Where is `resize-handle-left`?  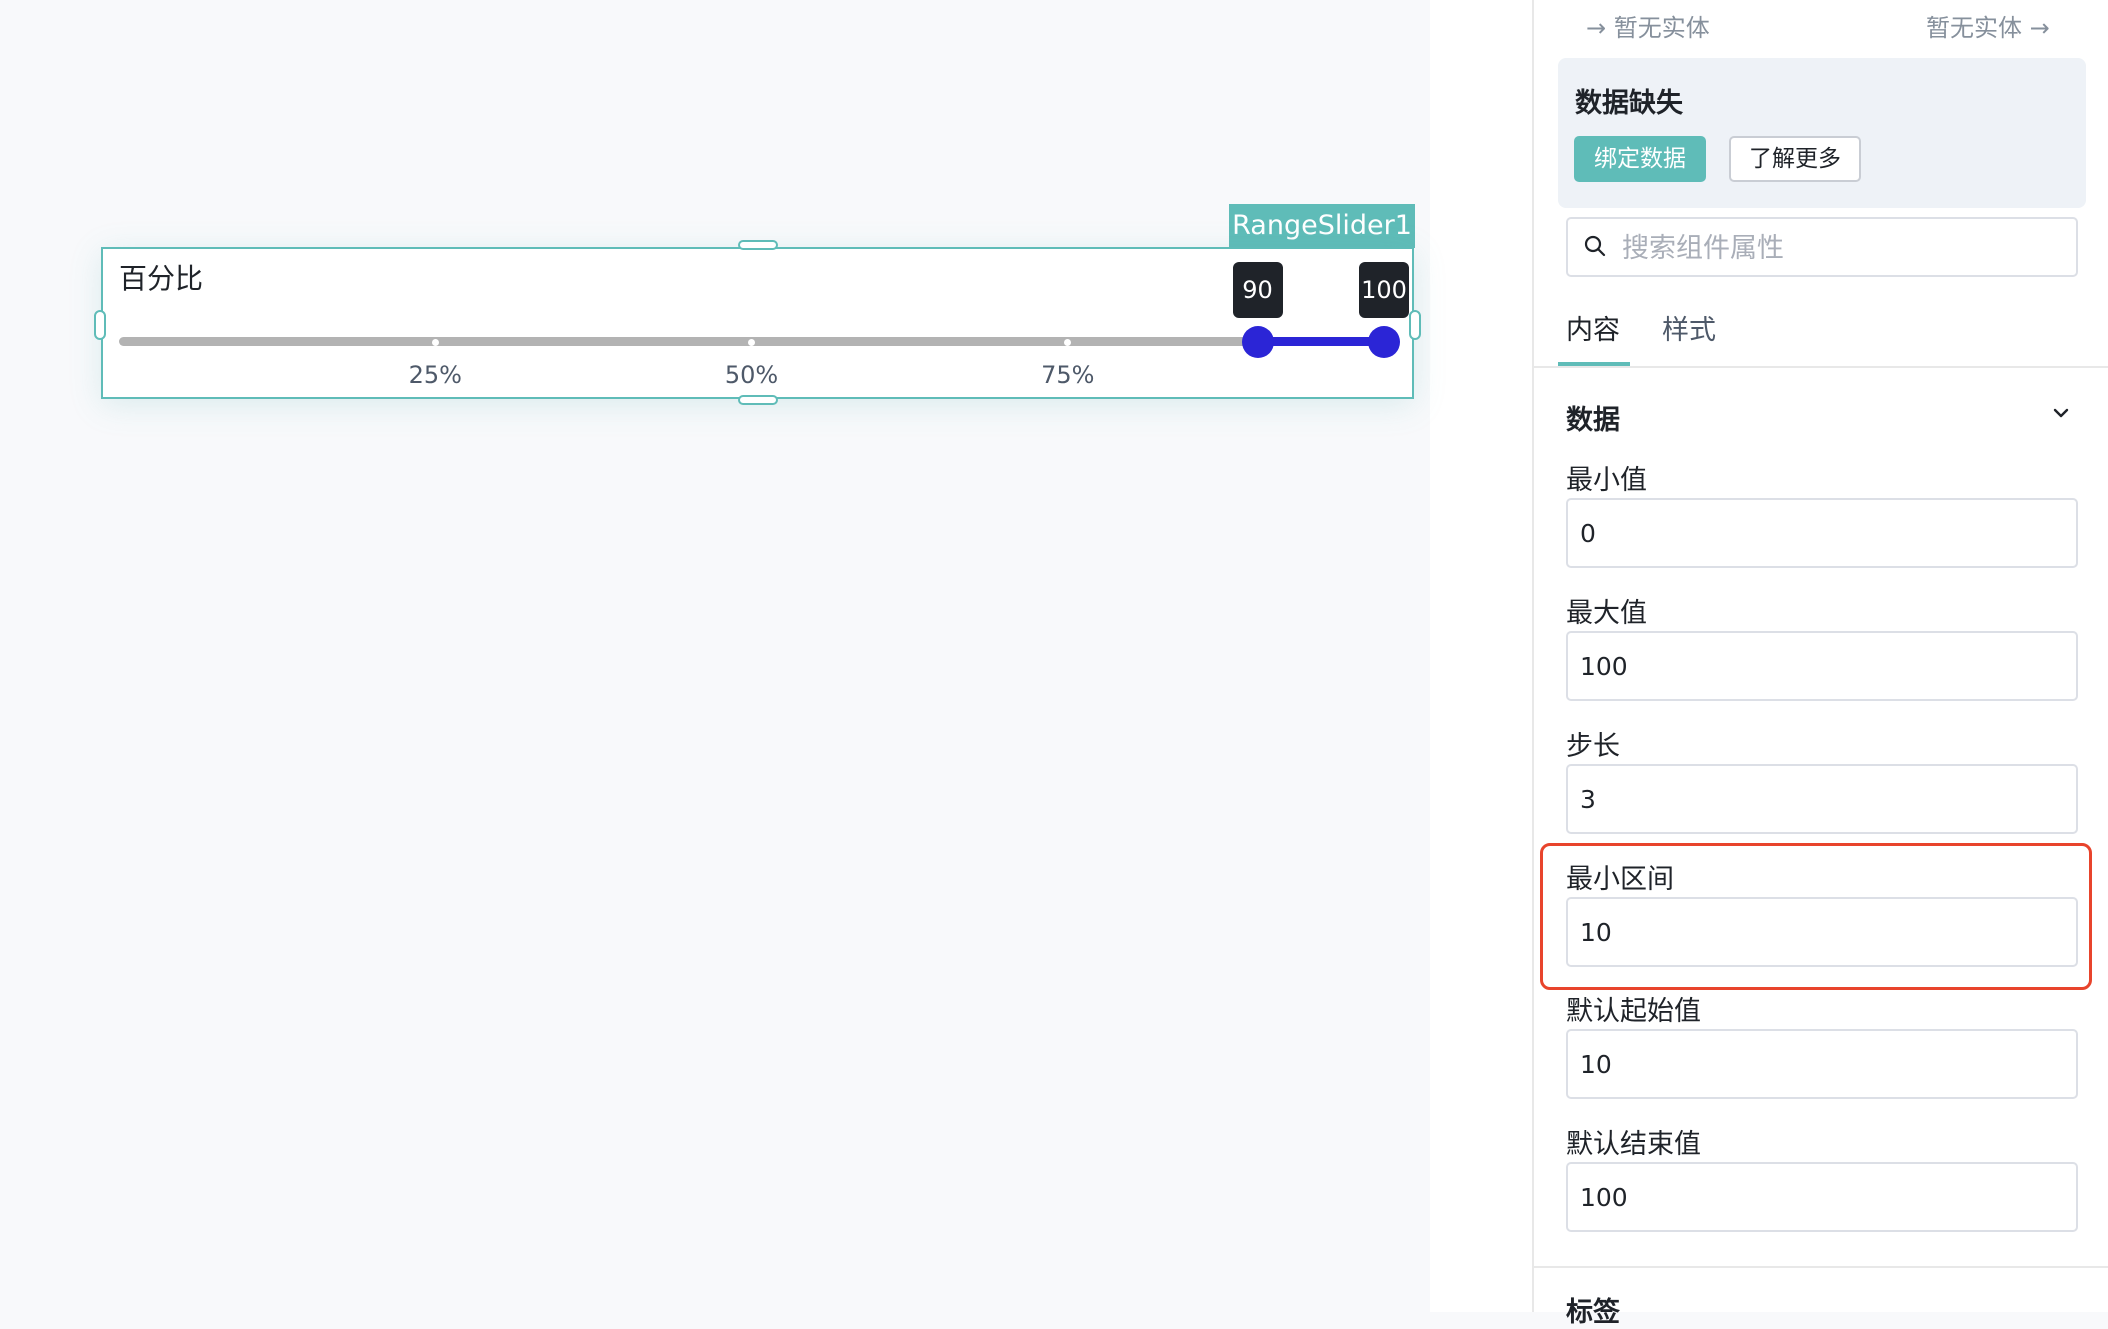
resize-handle-left is located at coordinates (100, 325).